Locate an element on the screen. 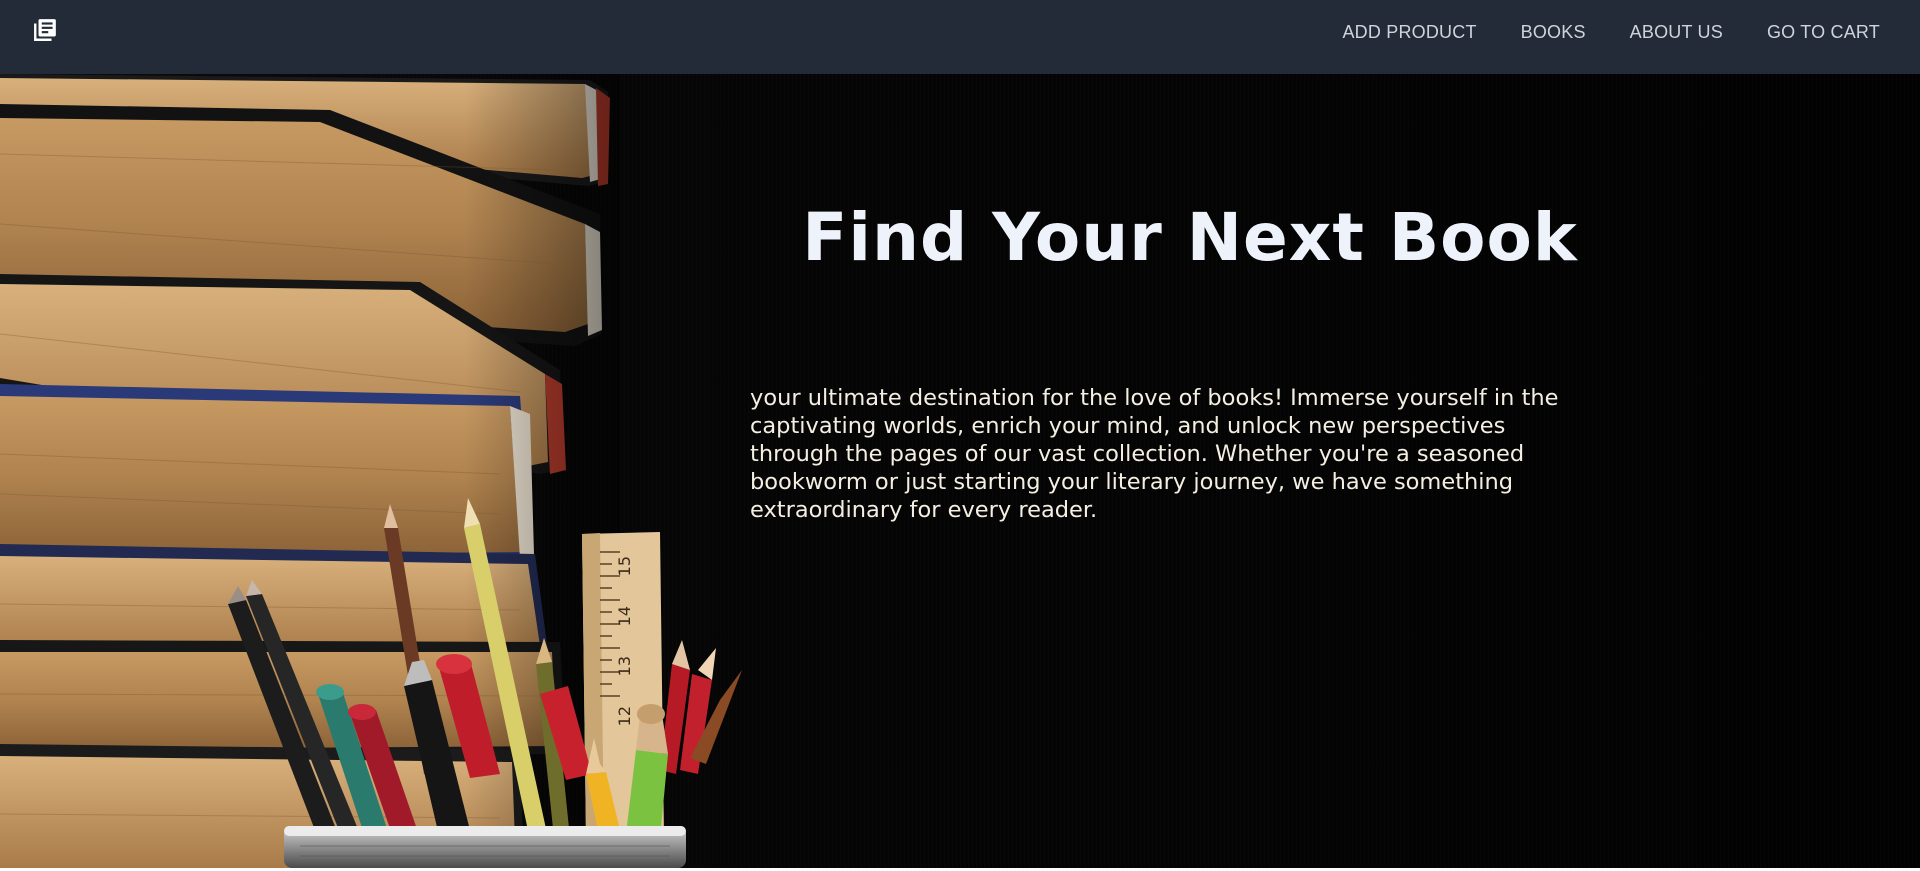 The image size is (1920, 871). hero-title: Find Your Next Book is located at coordinates (1190, 237).